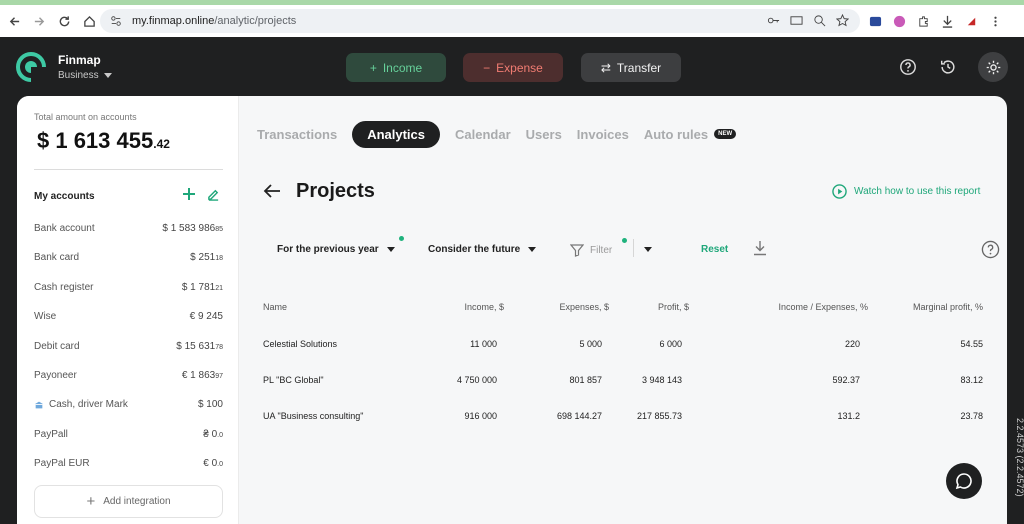  What do you see at coordinates (297, 134) in the screenshot?
I see `tab-transactions: Transactions` at bounding box center [297, 134].